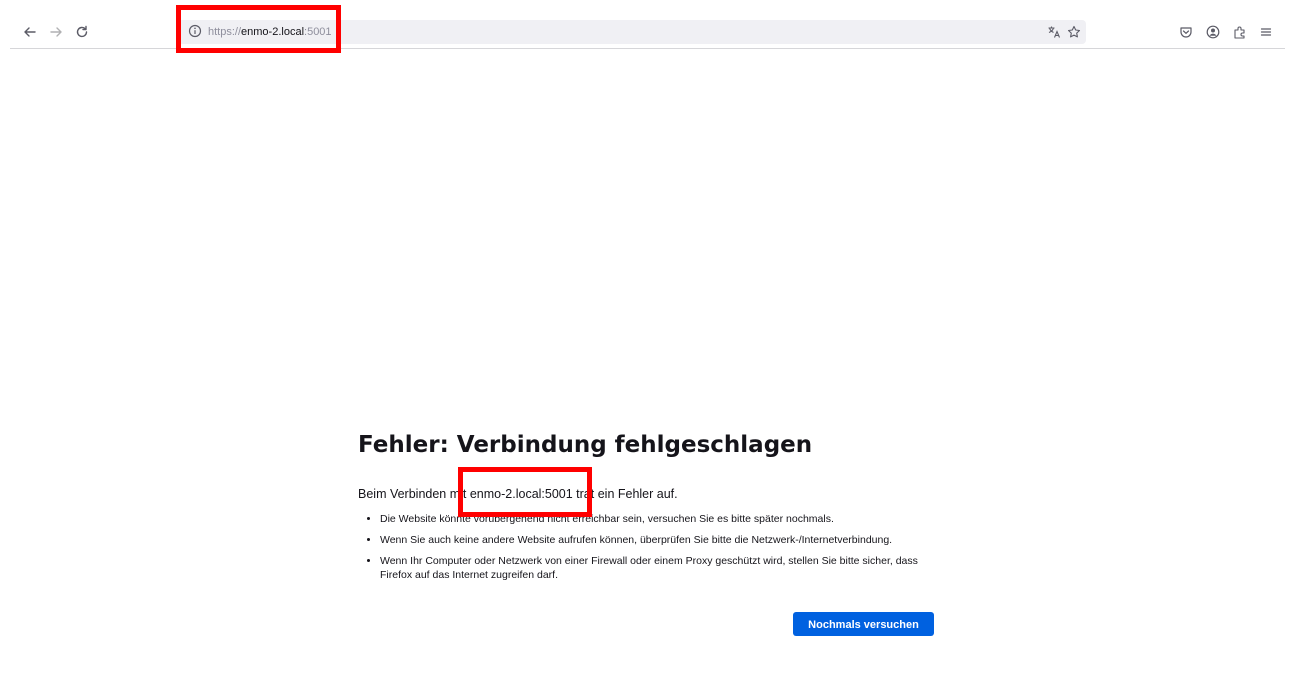  What do you see at coordinates (1213, 32) in the screenshot?
I see `account-icon` at bounding box center [1213, 32].